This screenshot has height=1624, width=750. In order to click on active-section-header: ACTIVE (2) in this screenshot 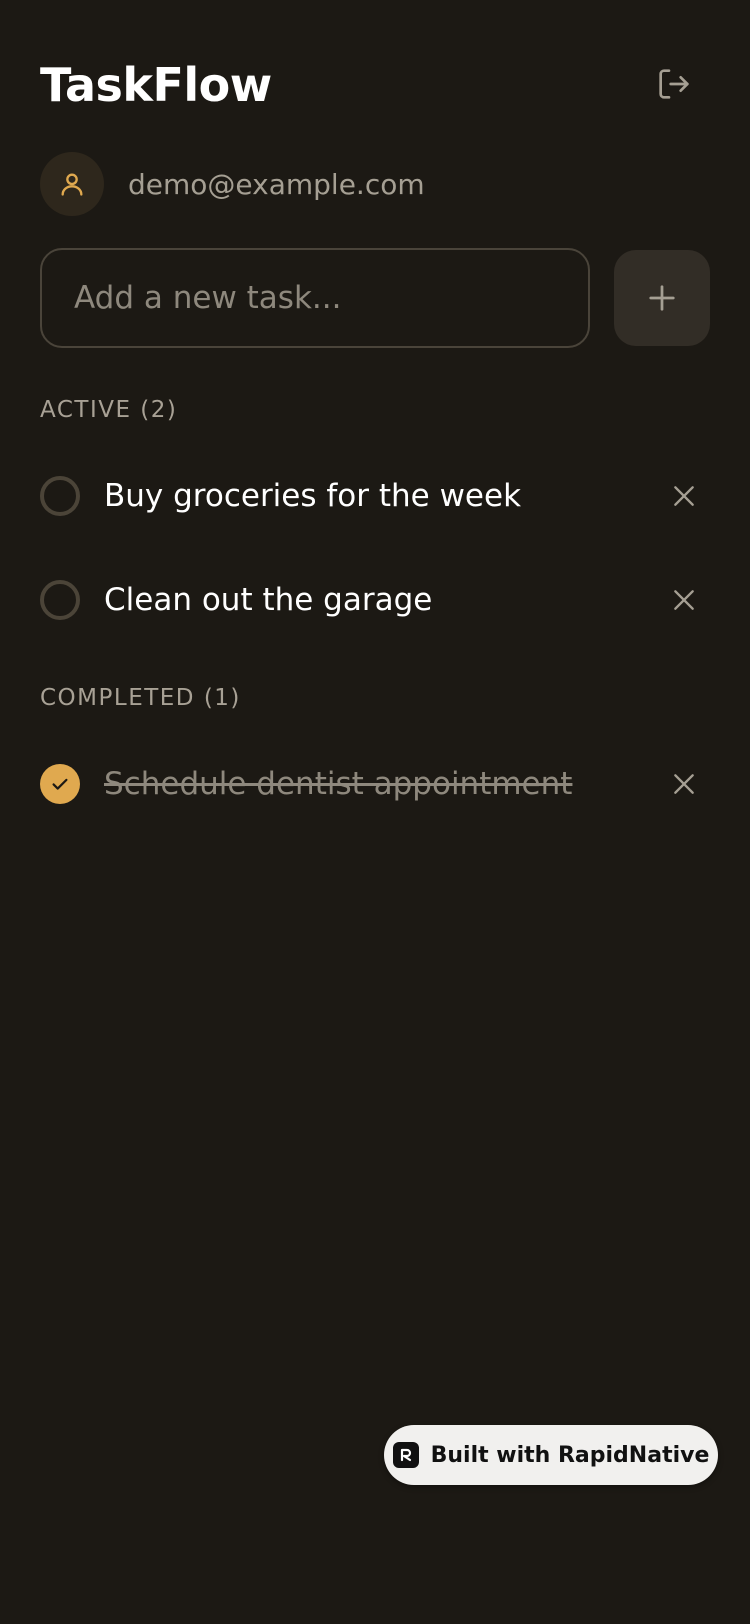, I will do `click(109, 410)`.